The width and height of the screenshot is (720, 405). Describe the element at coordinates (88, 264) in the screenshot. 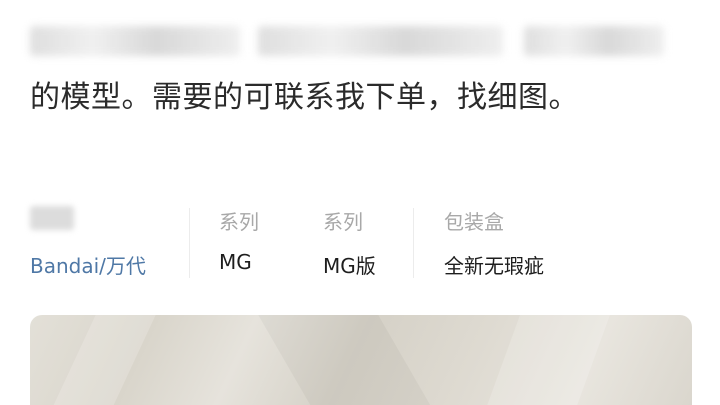

I see `brand-value: Bandai/万代` at that location.